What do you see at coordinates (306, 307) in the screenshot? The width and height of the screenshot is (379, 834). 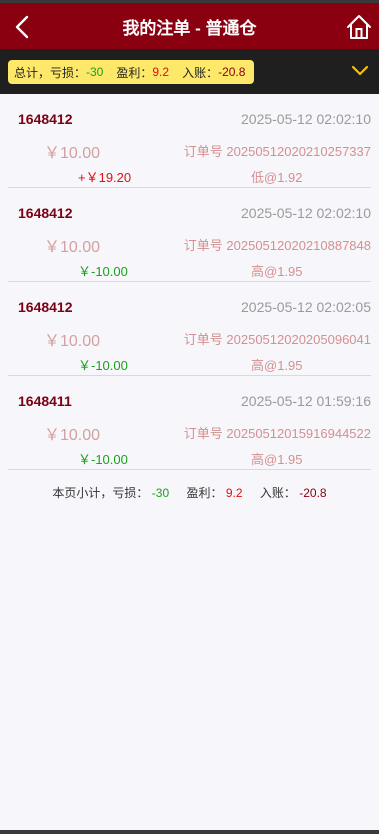 I see `order-time: 2025-05-12 02:02:05` at bounding box center [306, 307].